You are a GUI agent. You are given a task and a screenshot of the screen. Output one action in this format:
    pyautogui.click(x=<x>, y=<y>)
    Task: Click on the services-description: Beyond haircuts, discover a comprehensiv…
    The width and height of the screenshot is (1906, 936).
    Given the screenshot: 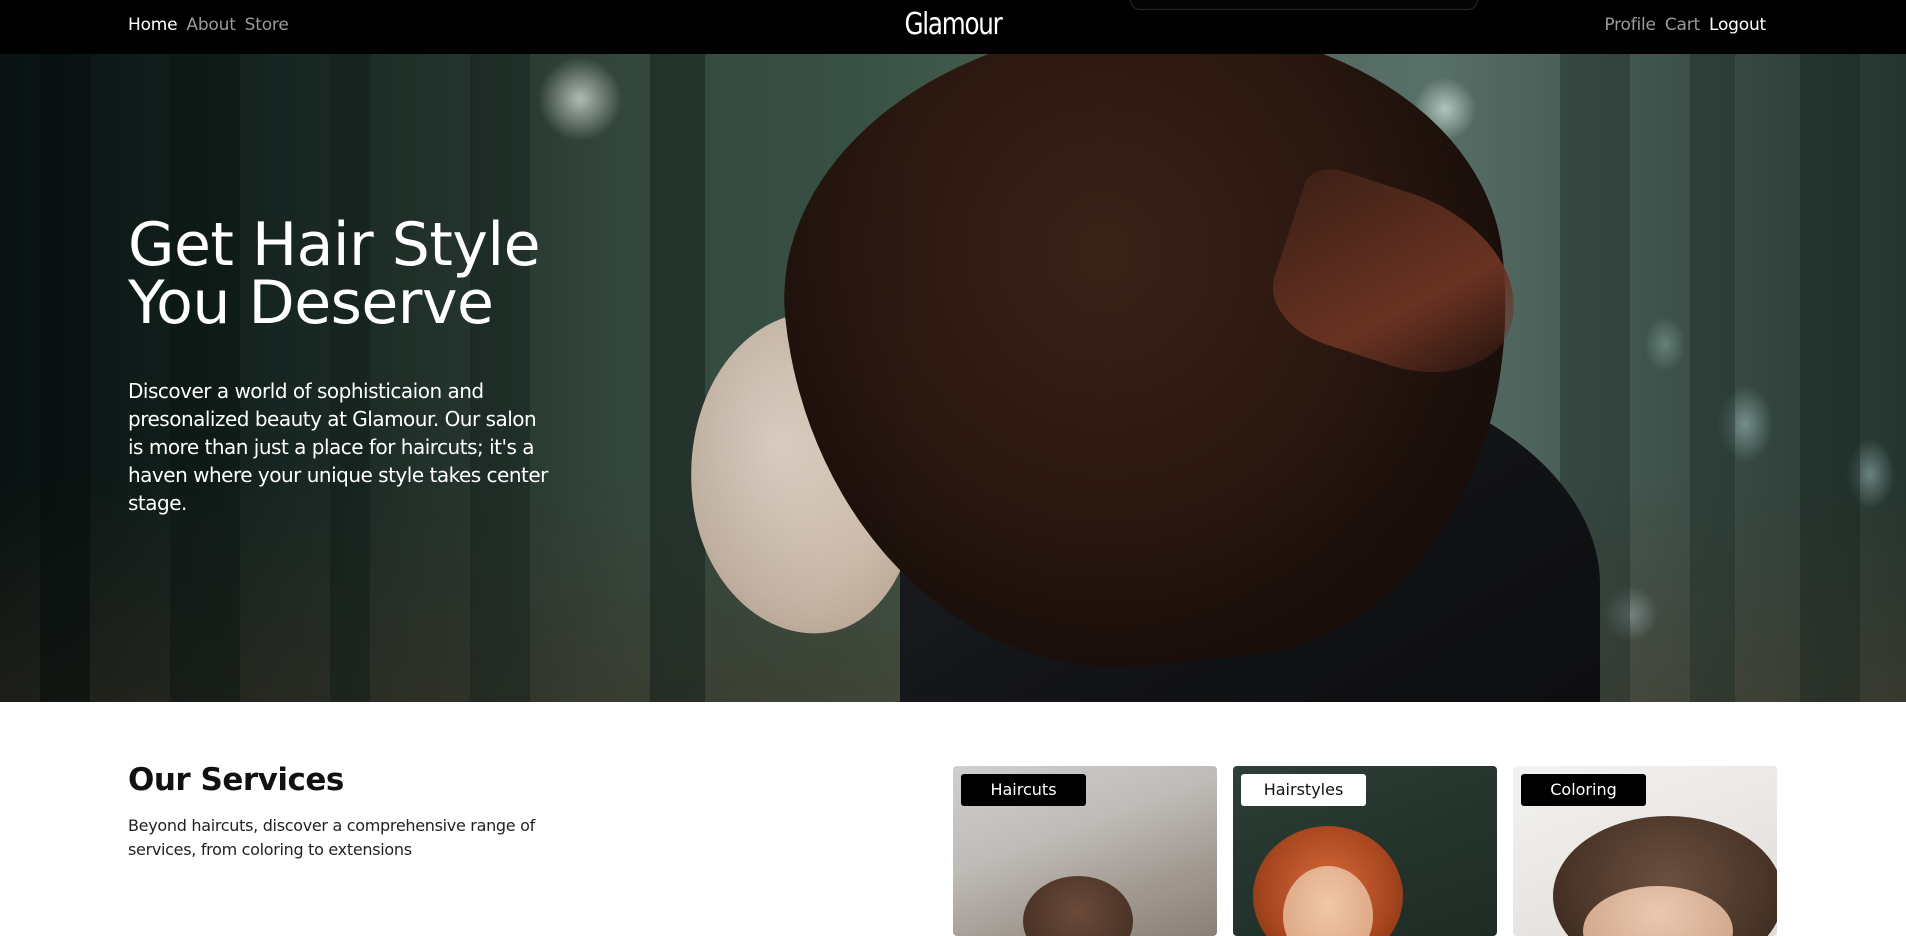 What is the action you would take?
    pyautogui.click(x=331, y=837)
    